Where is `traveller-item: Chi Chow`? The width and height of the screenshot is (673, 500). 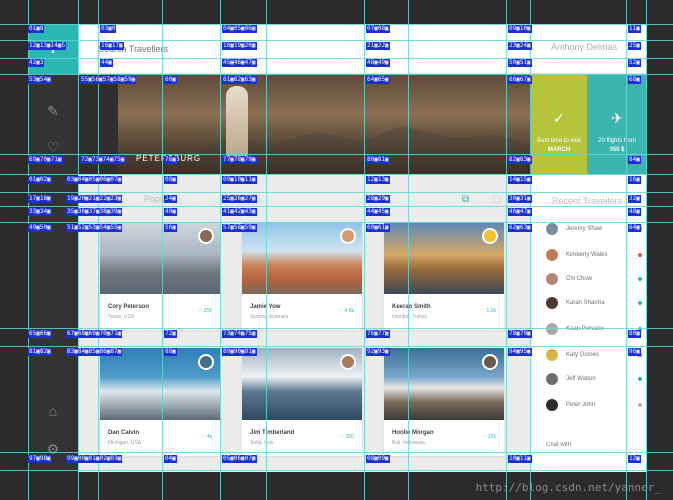 traveller-item: Chi Chow is located at coordinates (596, 279).